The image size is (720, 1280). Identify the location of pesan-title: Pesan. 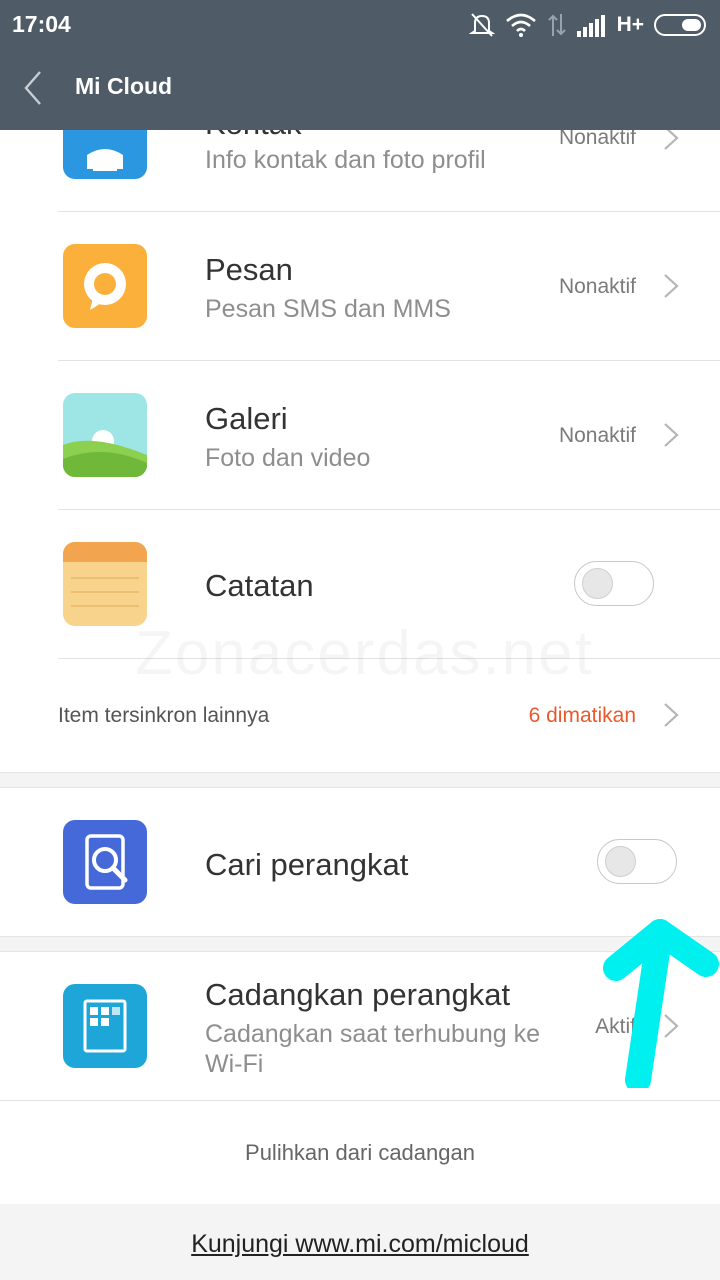
(249, 269).